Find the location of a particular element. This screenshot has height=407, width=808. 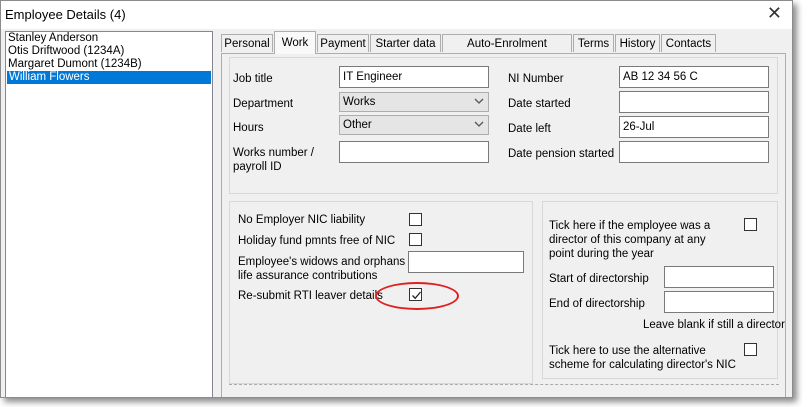

tab-starter-data: Starter data is located at coordinates (405, 43).